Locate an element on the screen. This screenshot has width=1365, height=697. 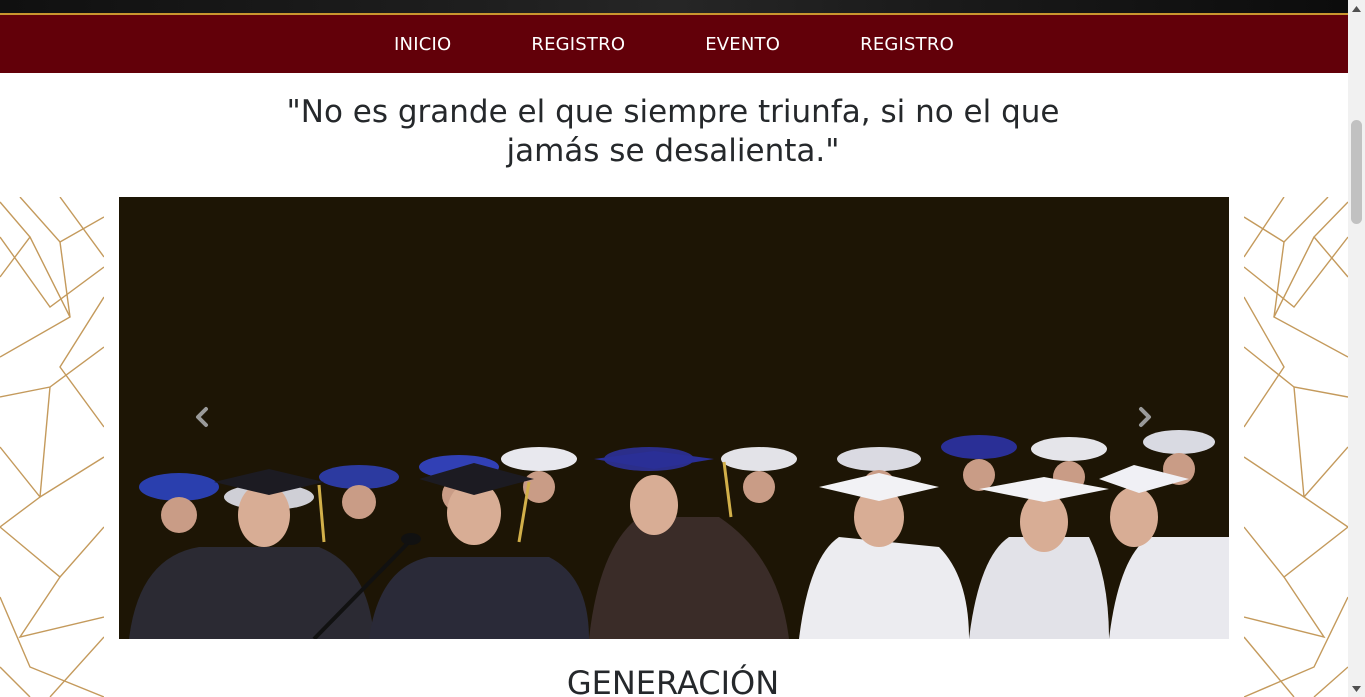
scrollbar-thumb is located at coordinates (1356, 172).